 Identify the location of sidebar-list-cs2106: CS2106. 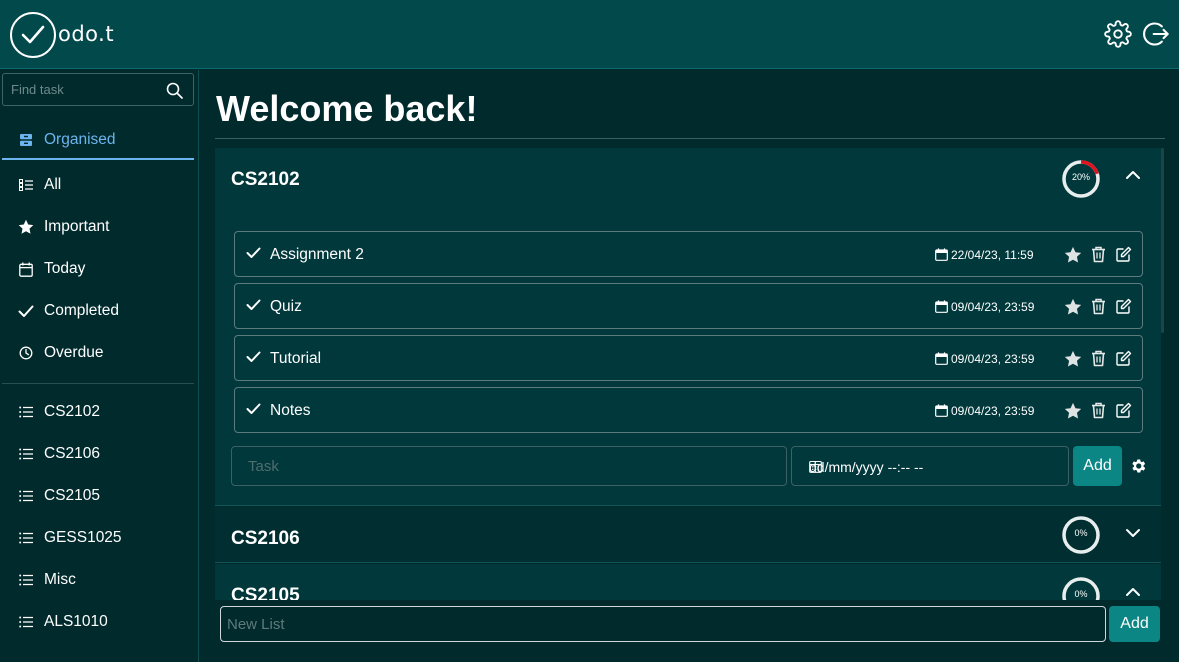
(98, 454).